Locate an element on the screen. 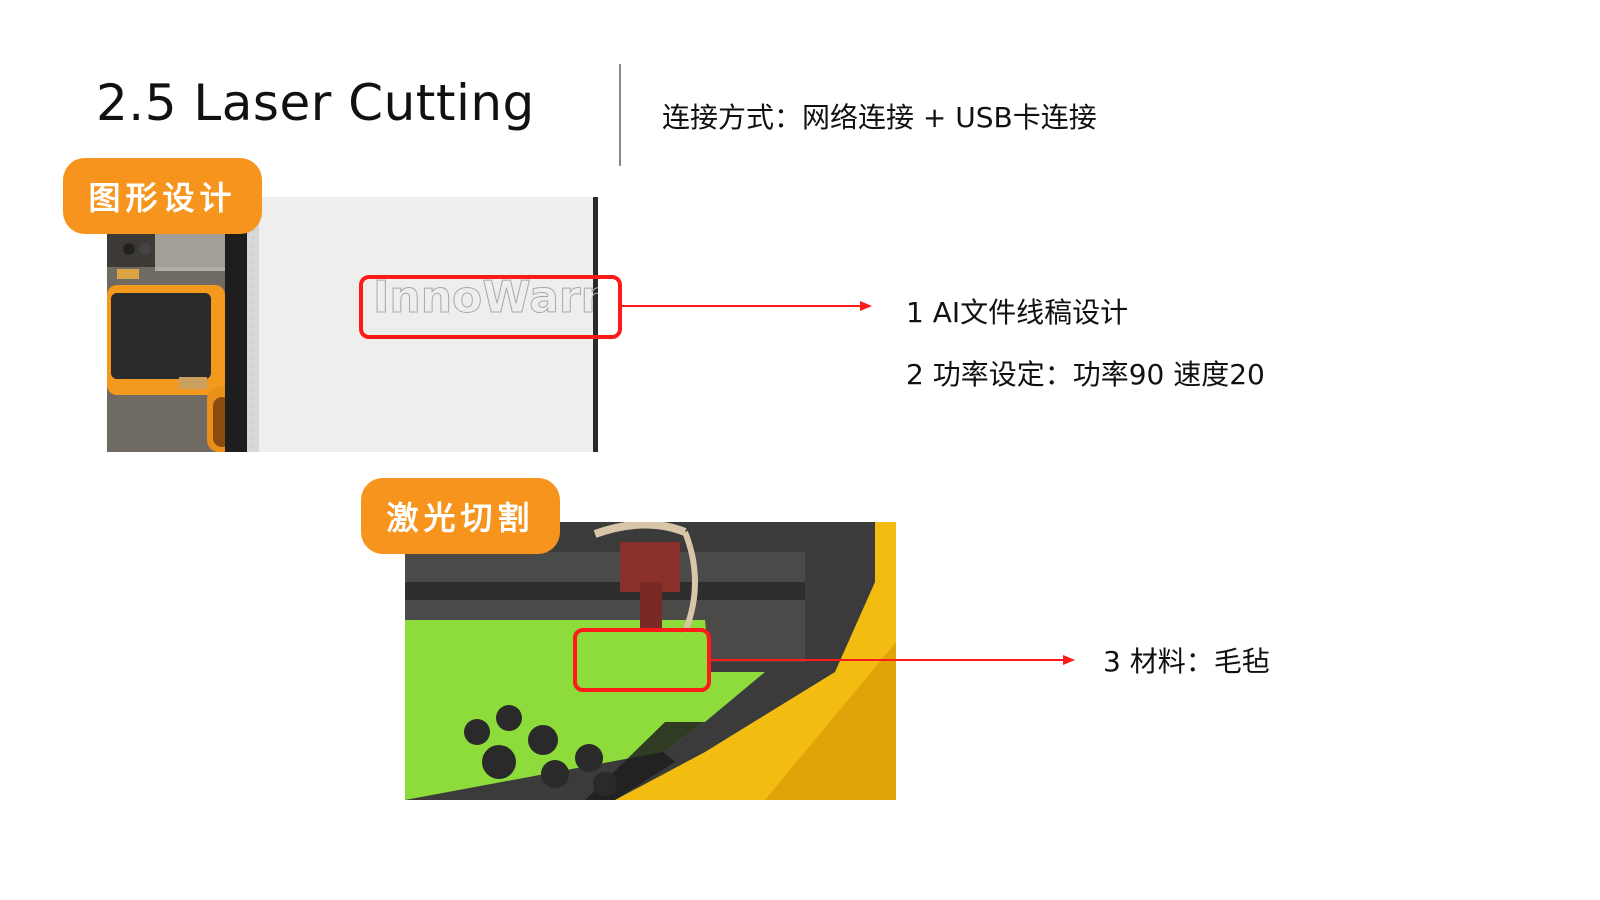 This screenshot has height=900, width=1600. connection-method: 连接方式：网络连接 + USB卡连接 is located at coordinates (879, 117).